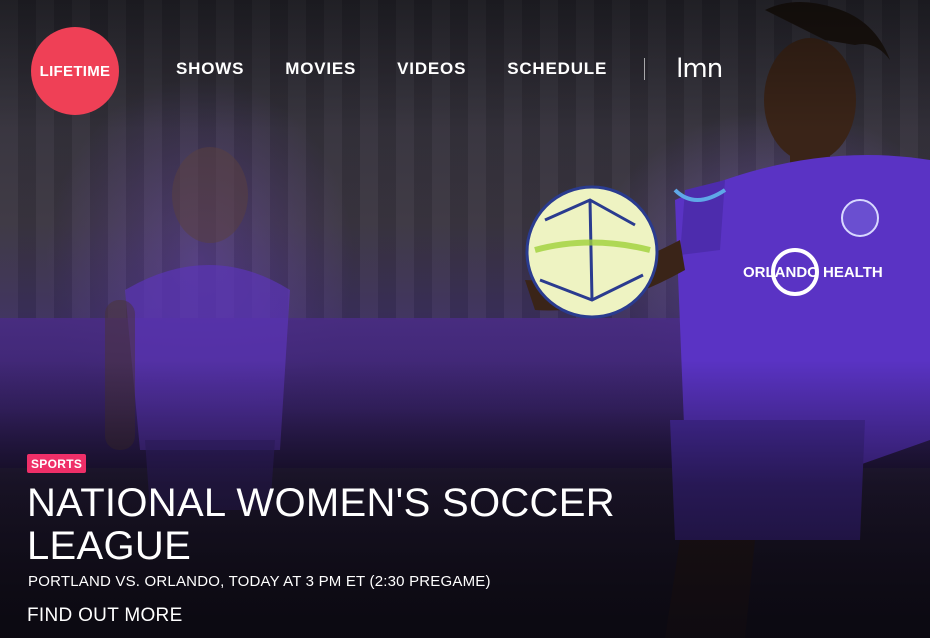 Image resolution: width=930 pixels, height=638 pixels. Describe the element at coordinates (431, 69) in the screenshot. I see `nav-videos: VIDEOS` at that location.